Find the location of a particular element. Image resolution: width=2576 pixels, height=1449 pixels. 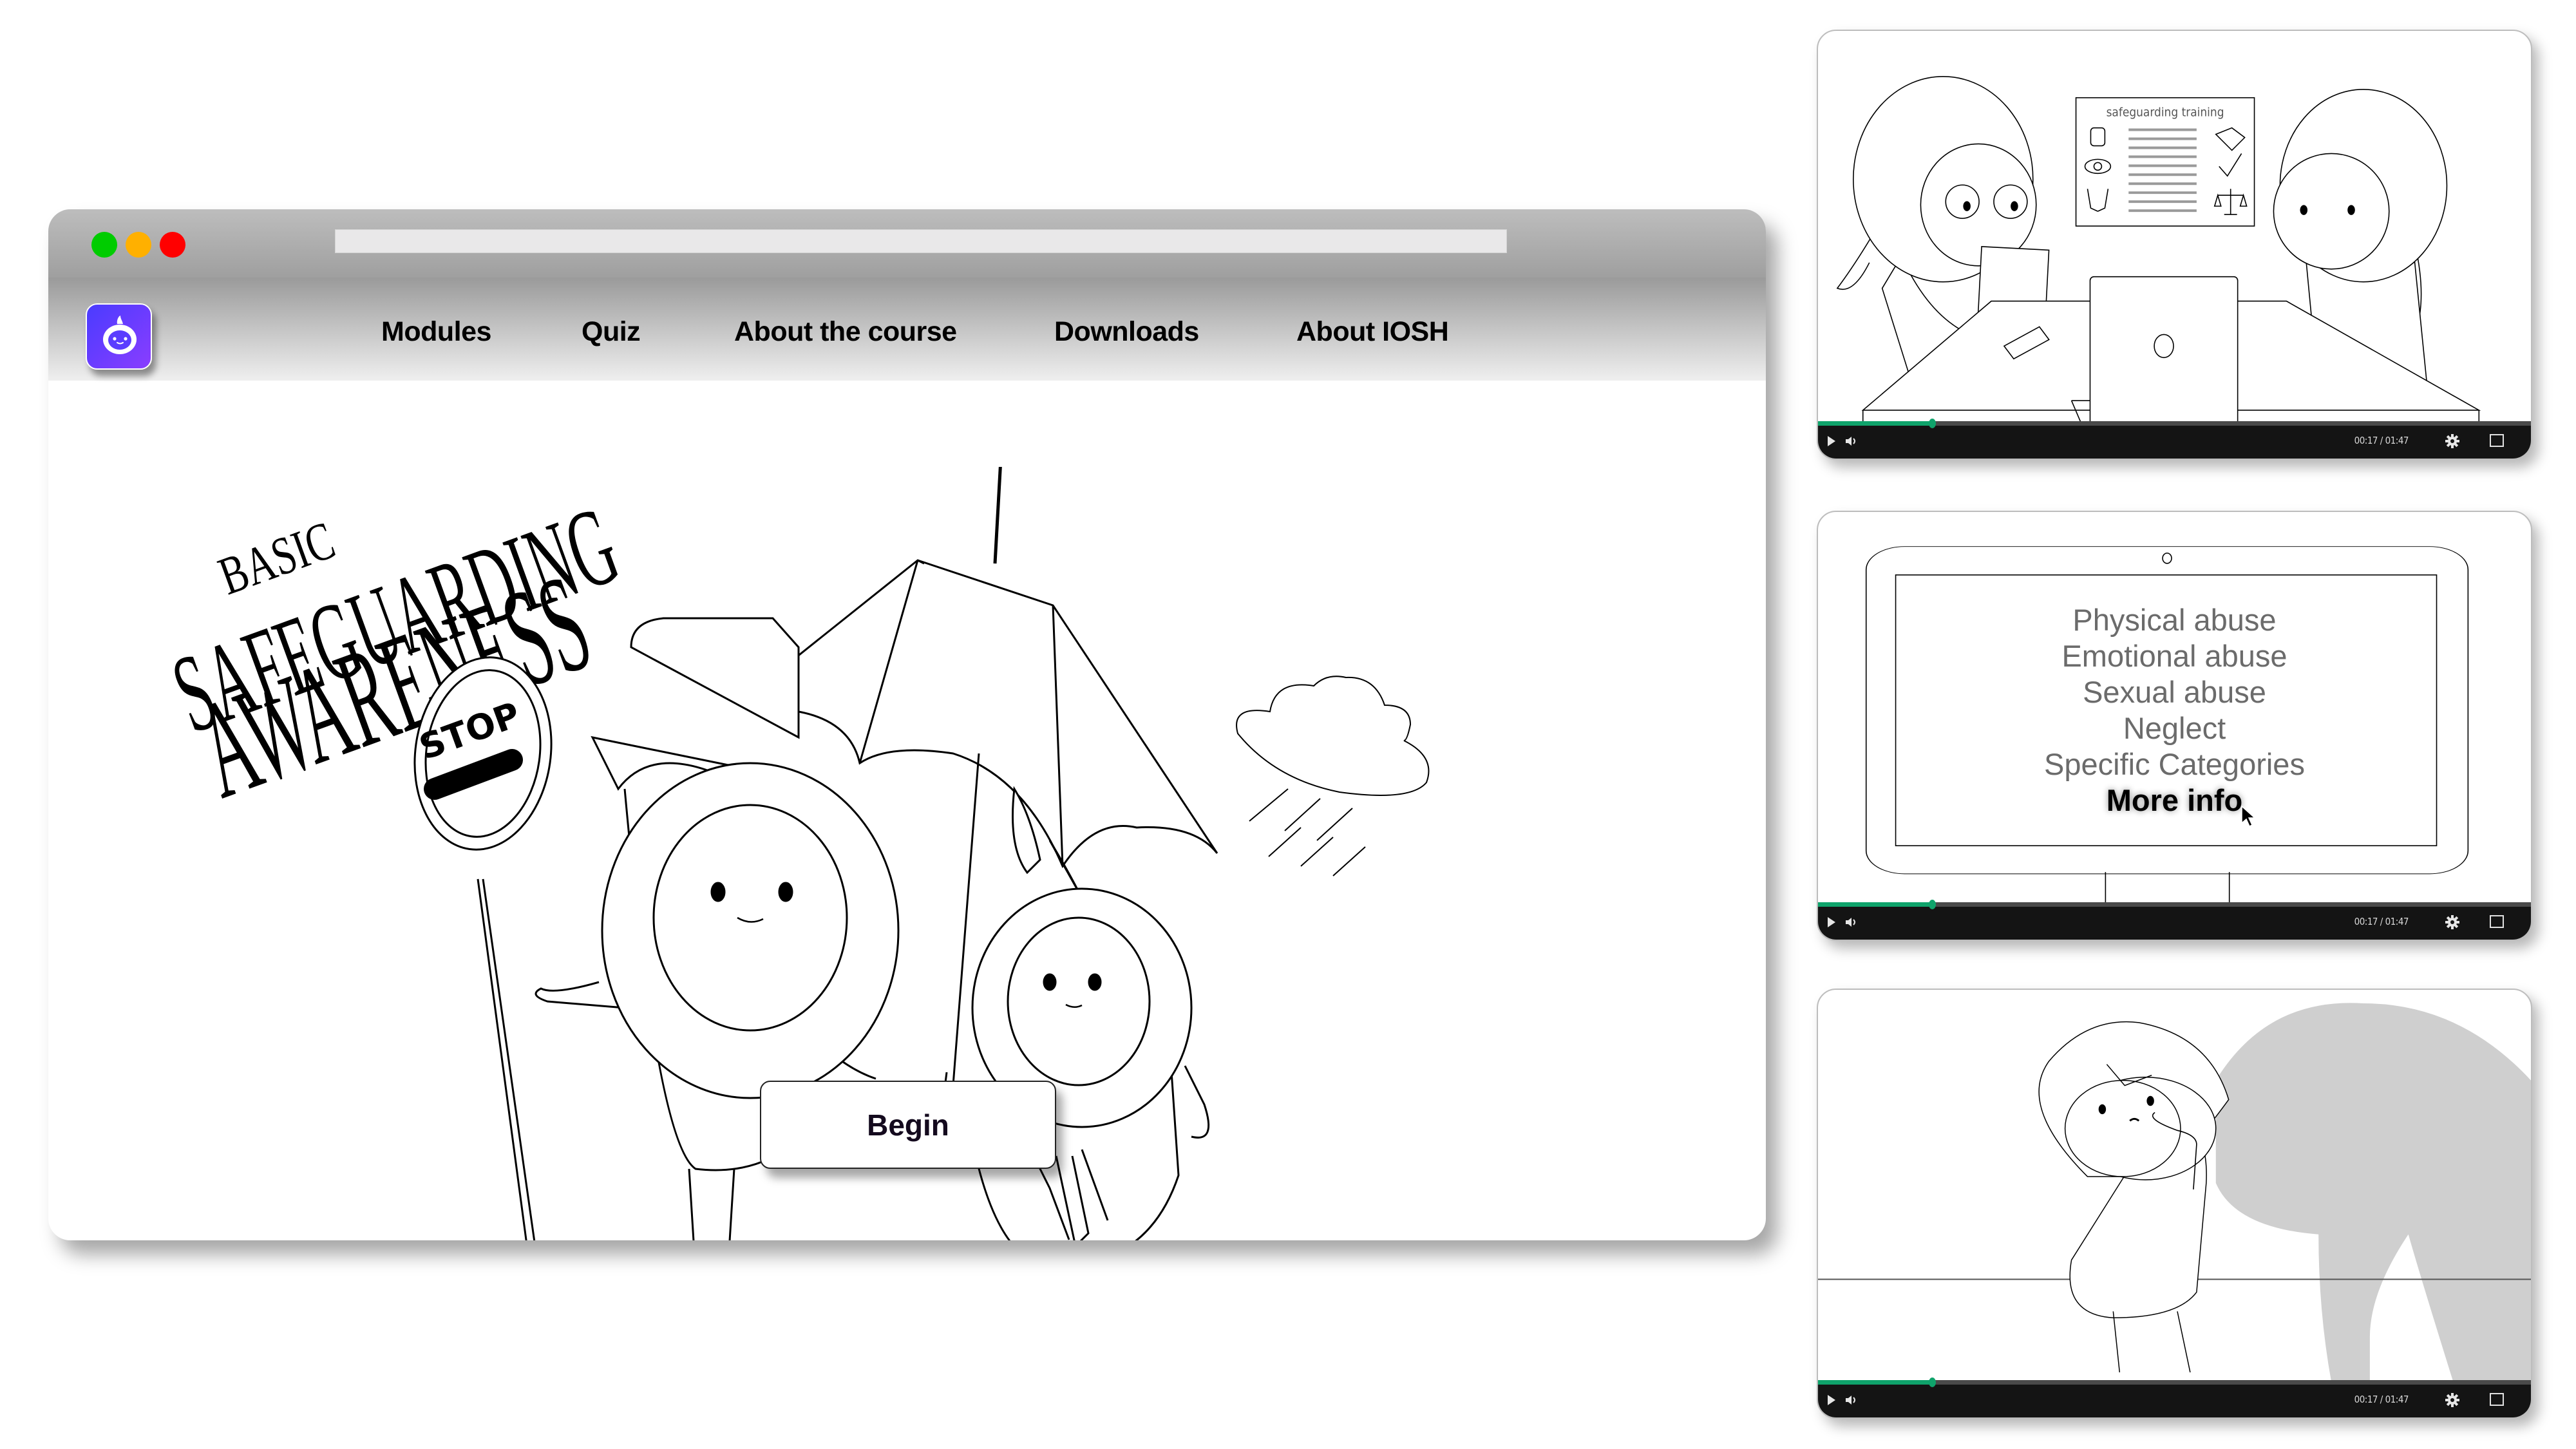

browser-titlebar is located at coordinates (907, 243).